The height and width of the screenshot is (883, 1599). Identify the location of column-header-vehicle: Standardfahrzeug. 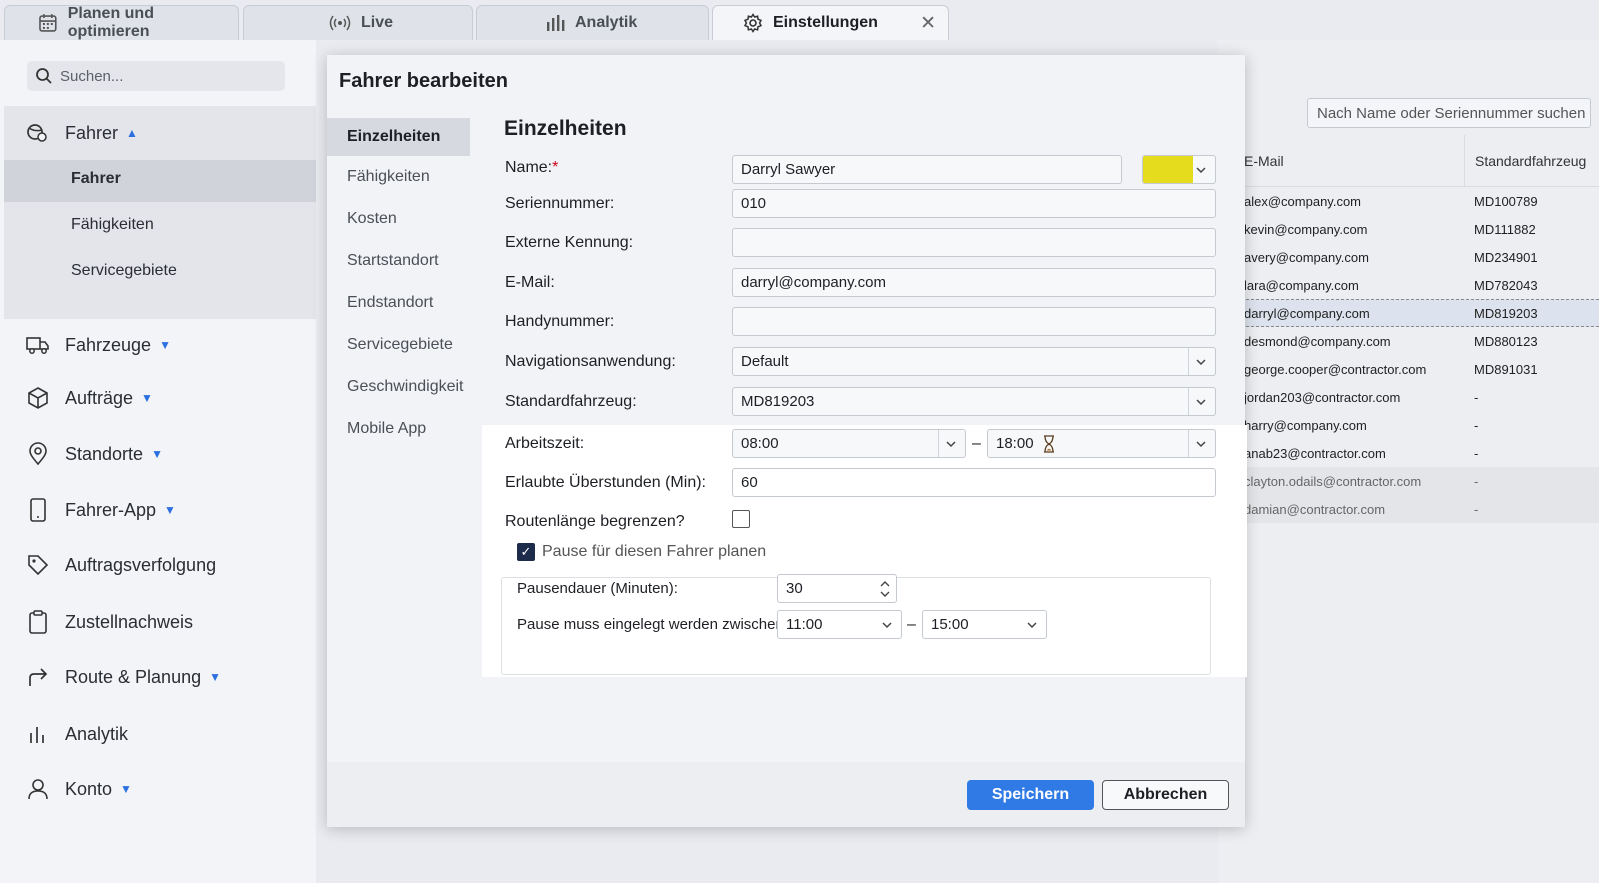
(1525, 160).